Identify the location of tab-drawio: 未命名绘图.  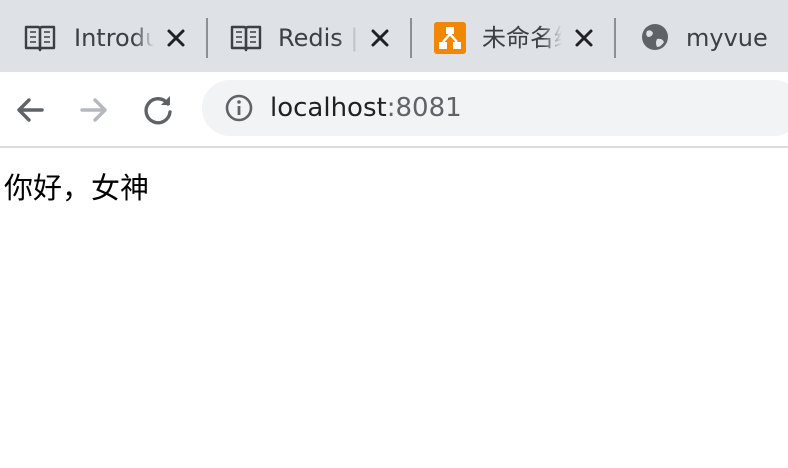
(513, 36).